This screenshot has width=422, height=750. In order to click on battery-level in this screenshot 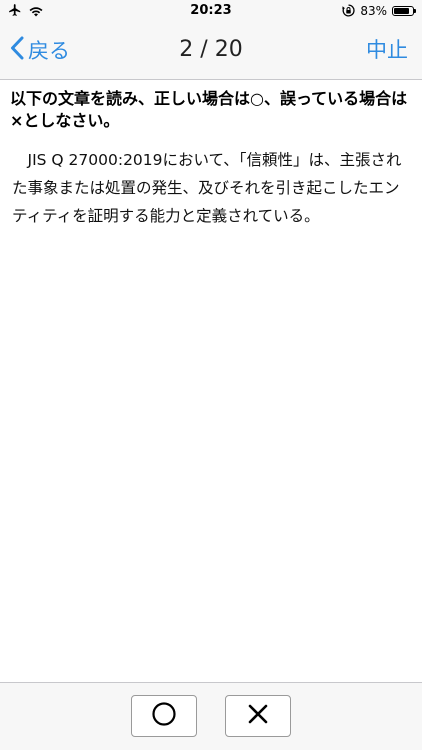, I will do `click(401, 11)`.